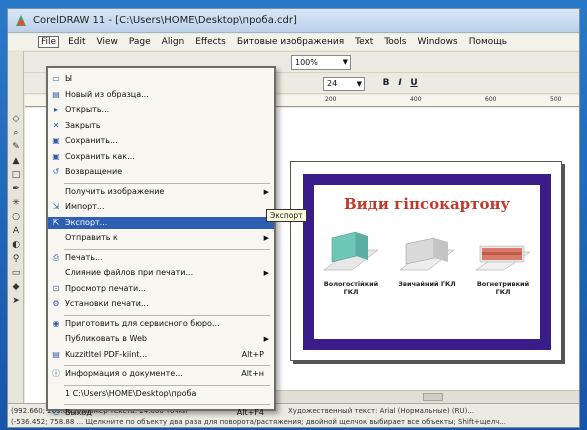  What do you see at coordinates (49, 42) in the screenshot?
I see `menu-0: File` at bounding box center [49, 42].